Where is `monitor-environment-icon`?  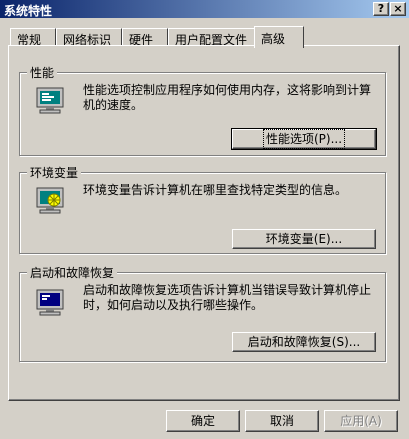 monitor-environment-icon is located at coordinates (50, 200).